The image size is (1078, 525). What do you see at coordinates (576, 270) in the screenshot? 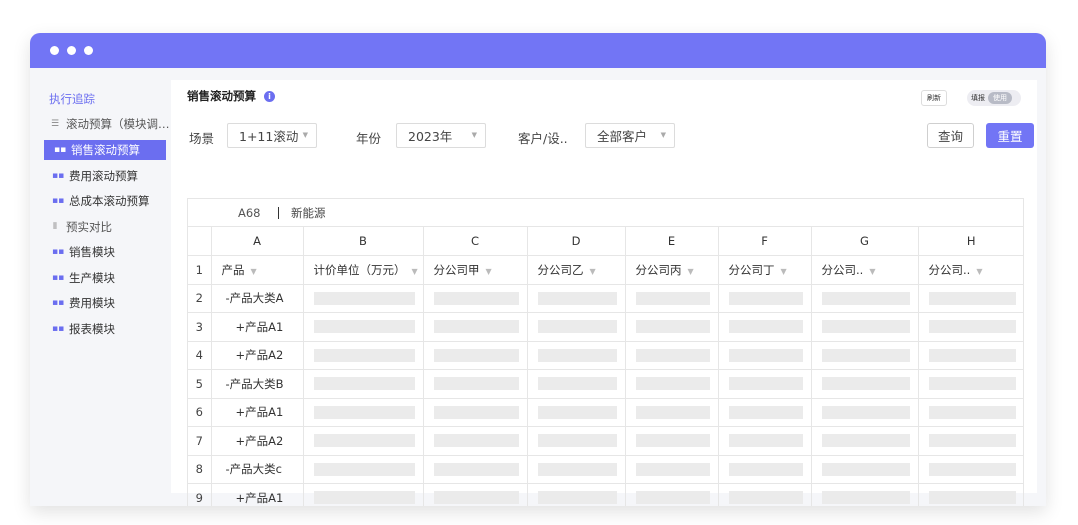
I see `header-cell: 分公司乙 ▼` at bounding box center [576, 270].